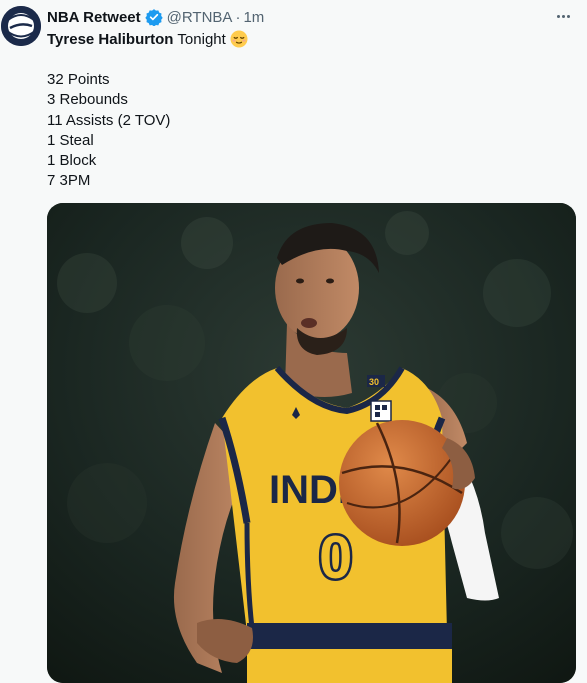  I want to click on stat-rebounds: 3 Rebounds, so click(87, 100).